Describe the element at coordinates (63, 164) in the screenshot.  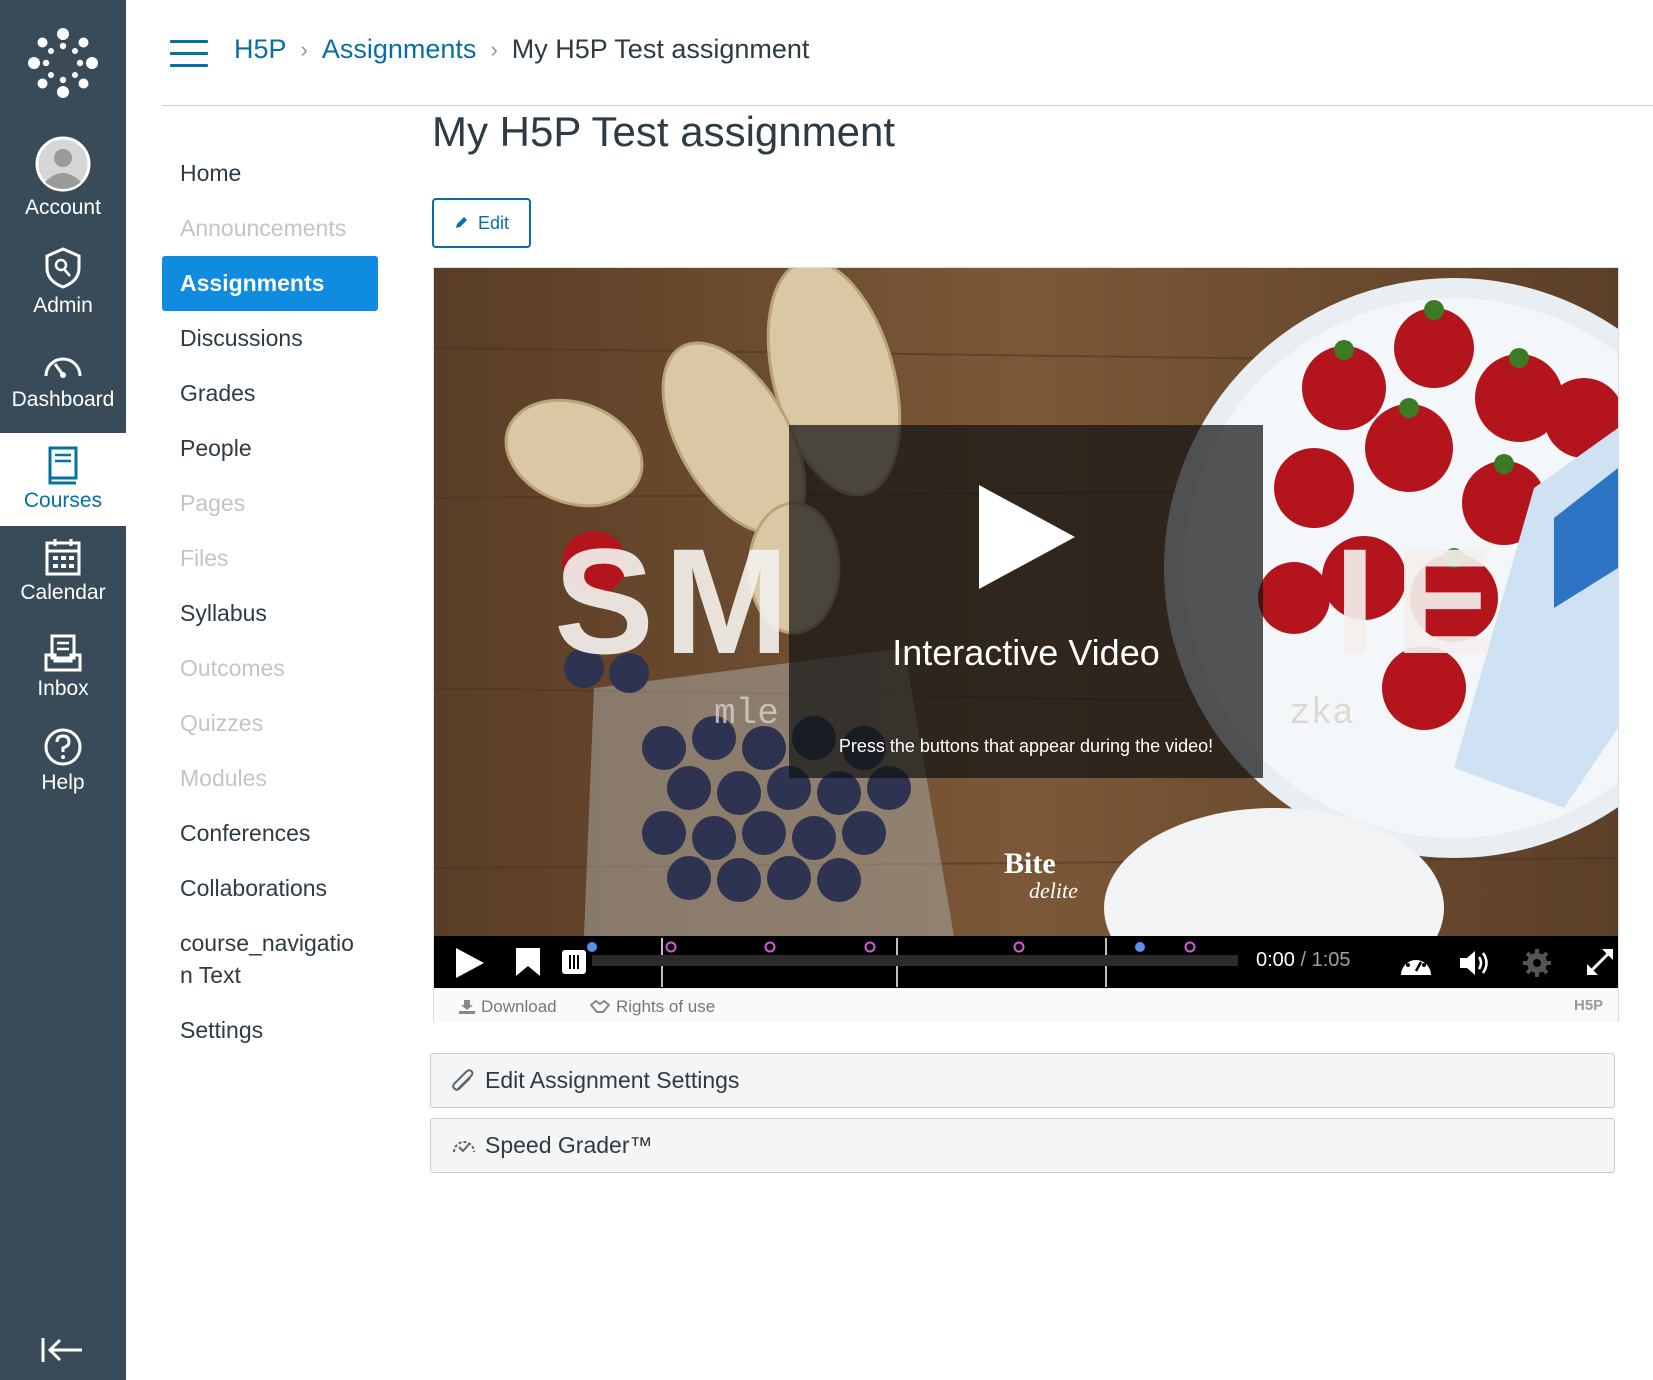
I see `account-avatar-icon` at that location.